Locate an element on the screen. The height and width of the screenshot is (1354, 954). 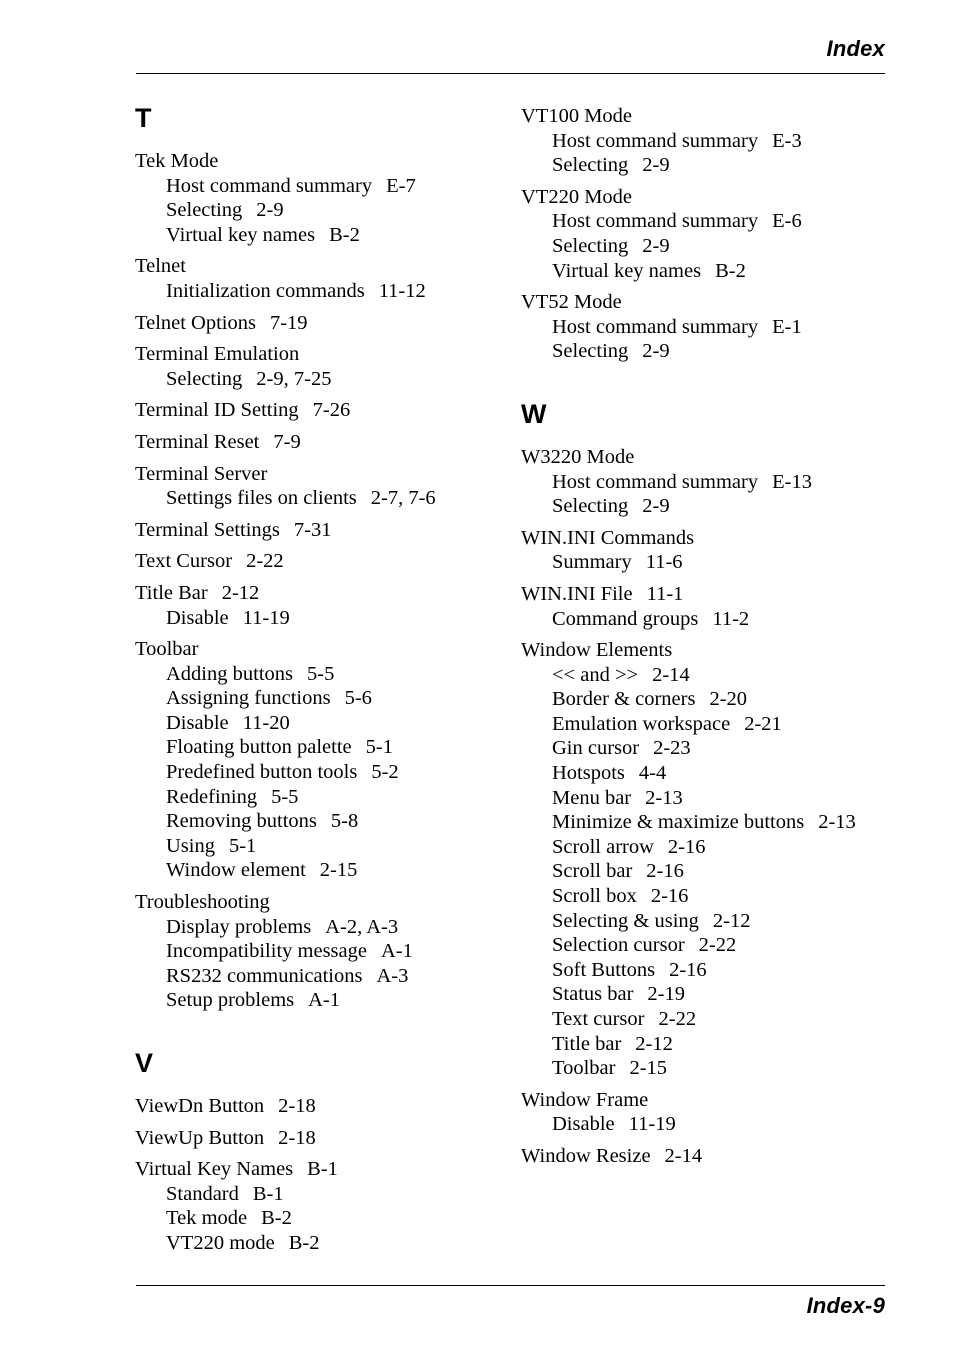
index-entry-page-ref: E-3 is located at coordinates (787, 140).